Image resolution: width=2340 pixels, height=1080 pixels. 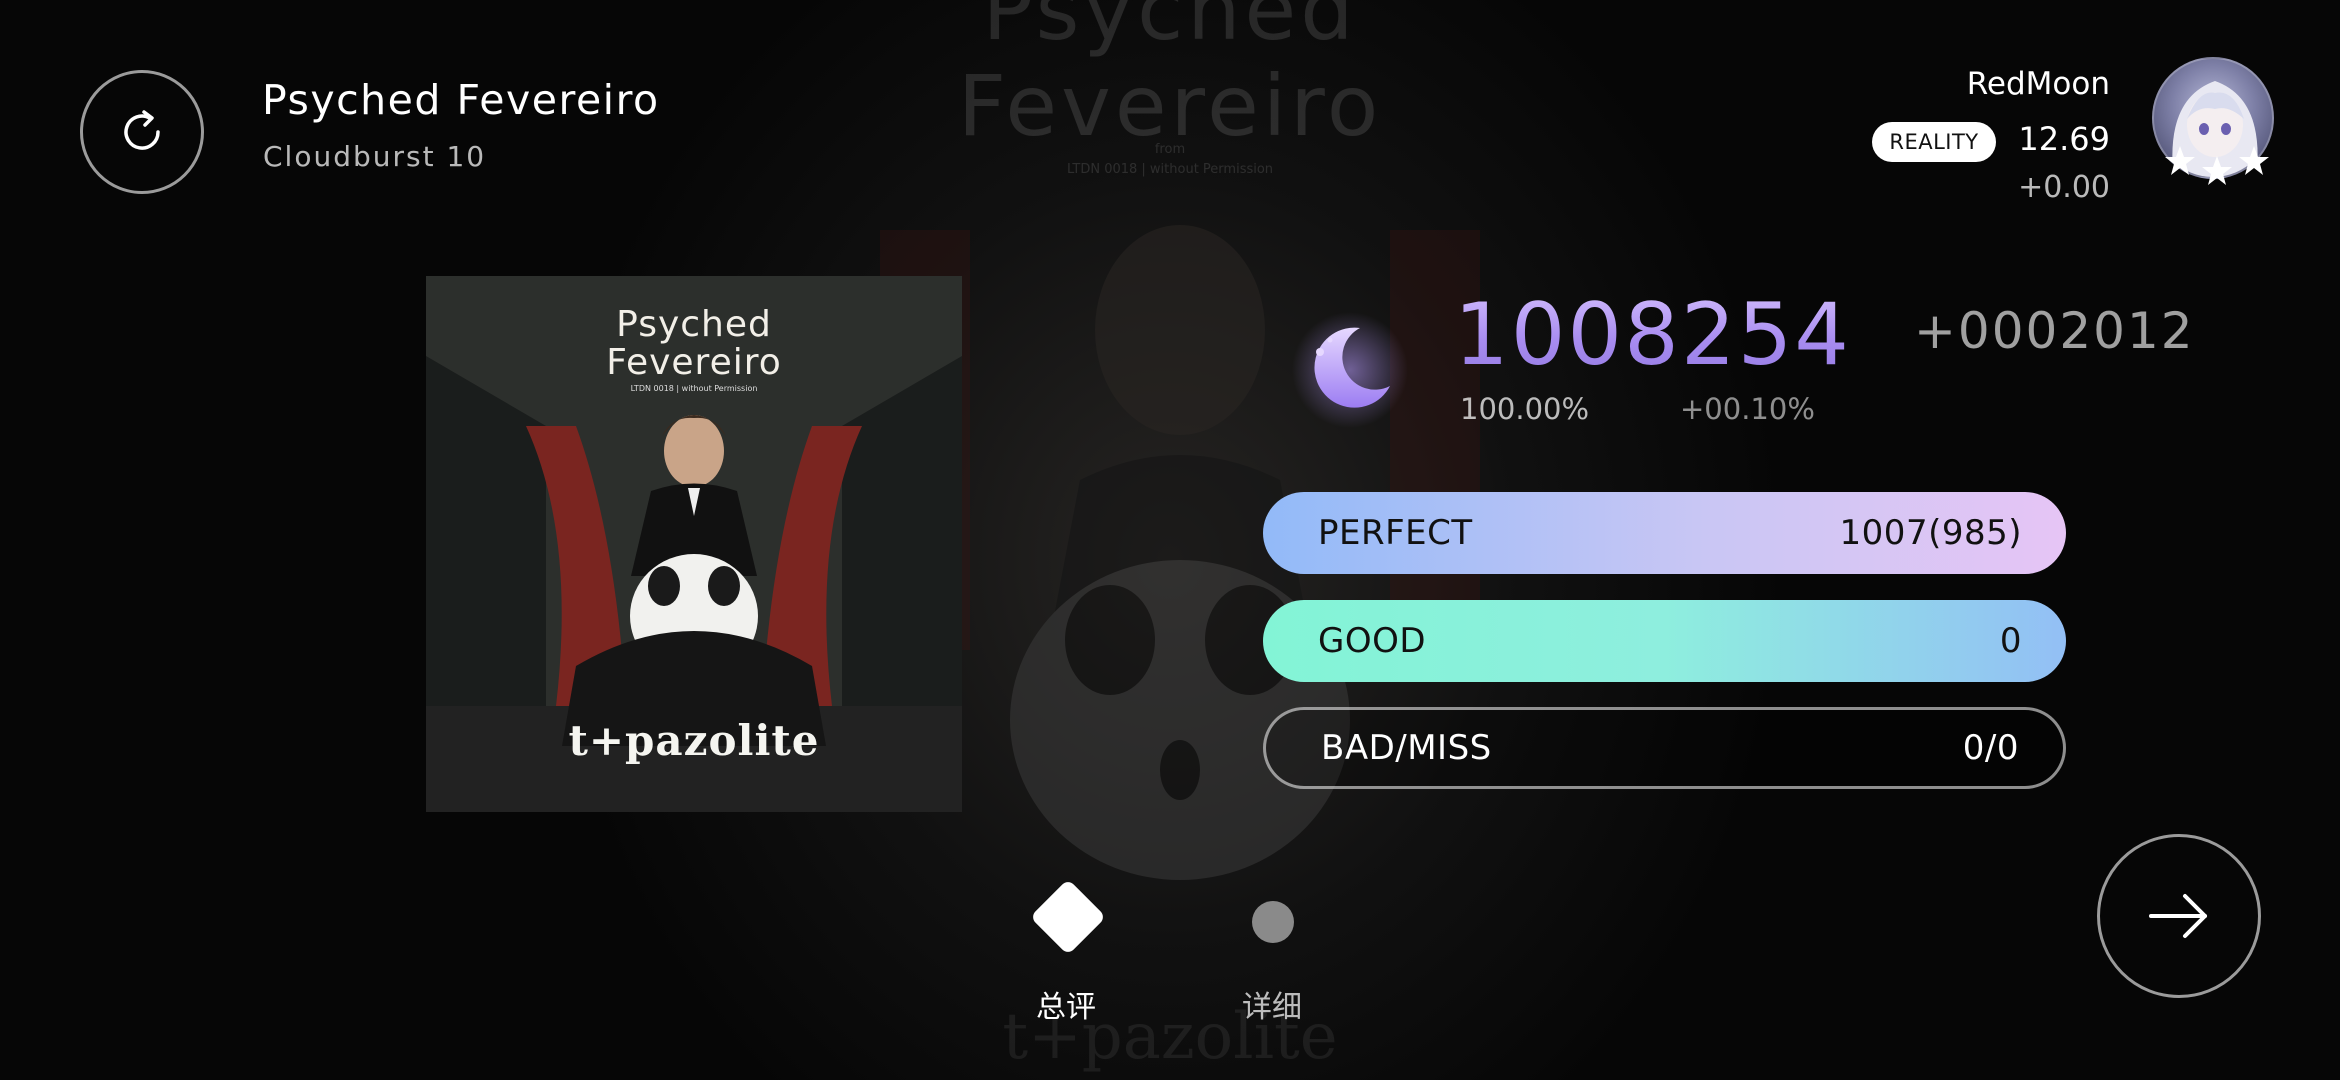 What do you see at coordinates (1930, 533) in the screenshot?
I see `perfect-count: 1007(985)` at bounding box center [1930, 533].